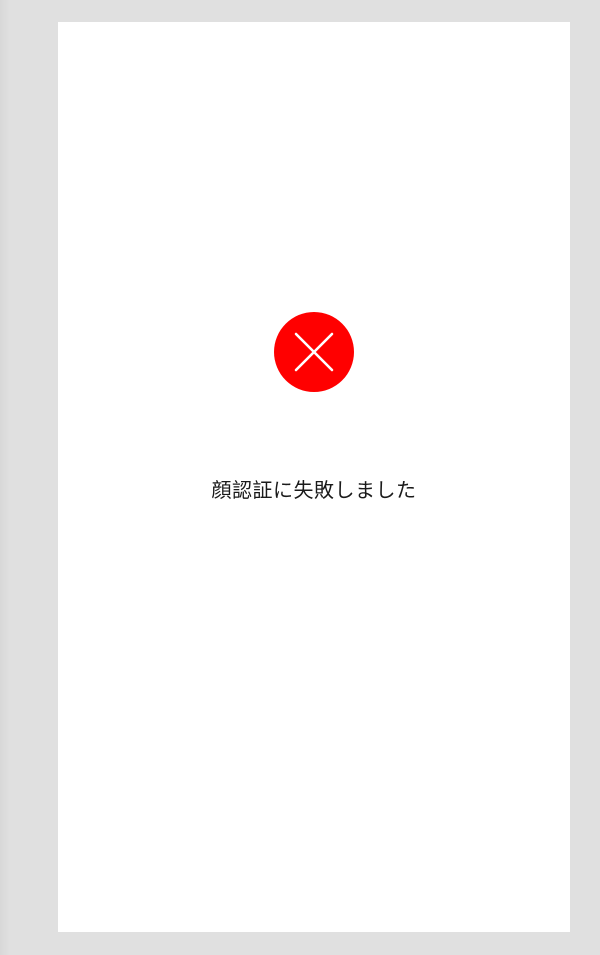 Image resolution: width=600 pixels, height=955 pixels. Describe the element at coordinates (314, 490) in the screenshot. I see `error-message: 顔認証に失敗しました` at that location.